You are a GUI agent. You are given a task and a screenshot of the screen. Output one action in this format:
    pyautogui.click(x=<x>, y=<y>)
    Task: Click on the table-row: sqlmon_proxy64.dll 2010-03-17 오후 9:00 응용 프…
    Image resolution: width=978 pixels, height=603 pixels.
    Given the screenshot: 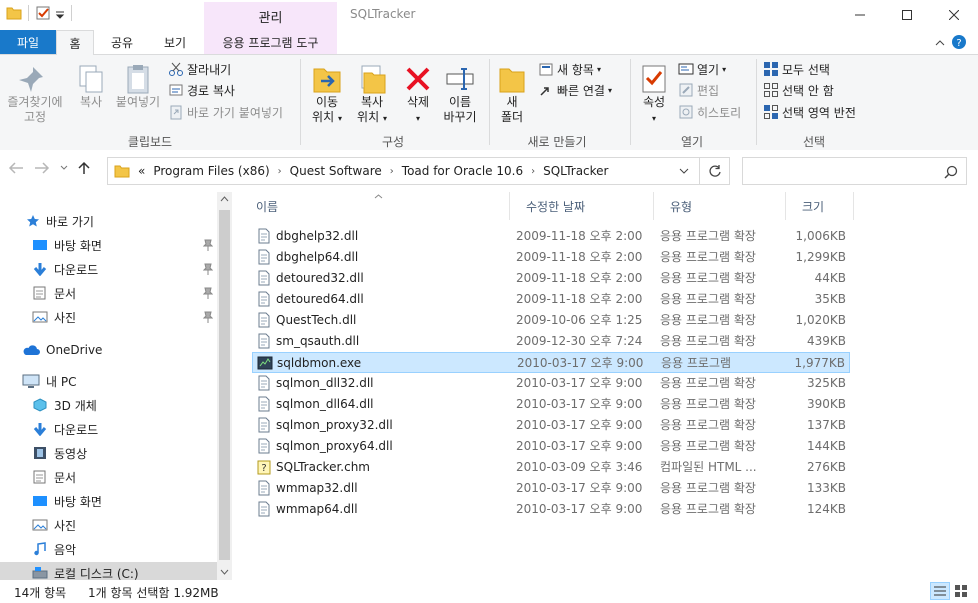 What is the action you would take?
    pyautogui.click(x=551, y=446)
    